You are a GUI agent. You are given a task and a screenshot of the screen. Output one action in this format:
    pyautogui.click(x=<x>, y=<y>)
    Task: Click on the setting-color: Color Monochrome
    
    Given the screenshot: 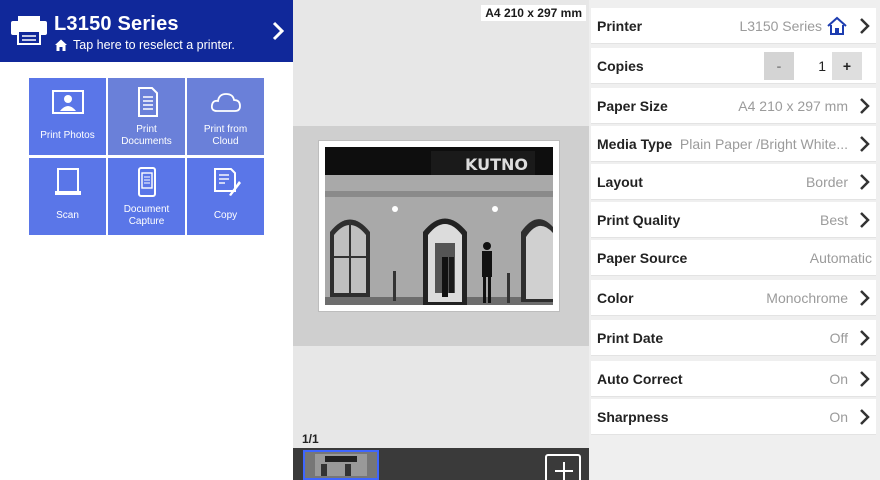 What is the action you would take?
    pyautogui.click(x=733, y=298)
    